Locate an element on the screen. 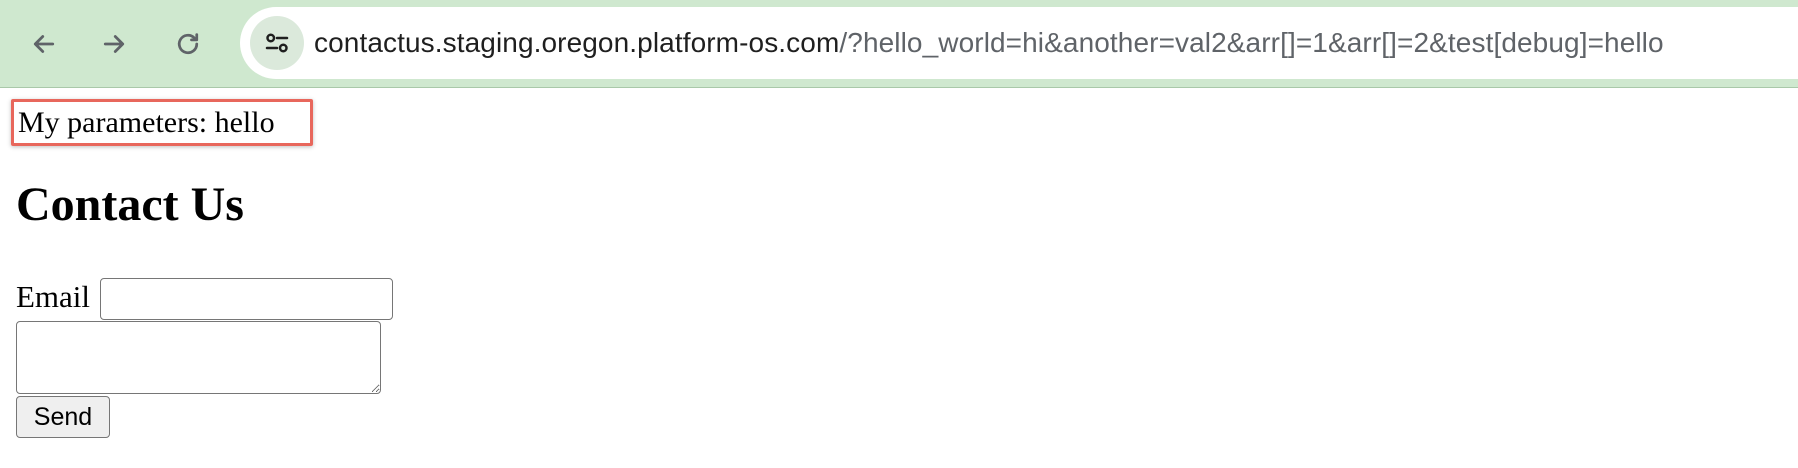  reload-icon is located at coordinates (188, 44).